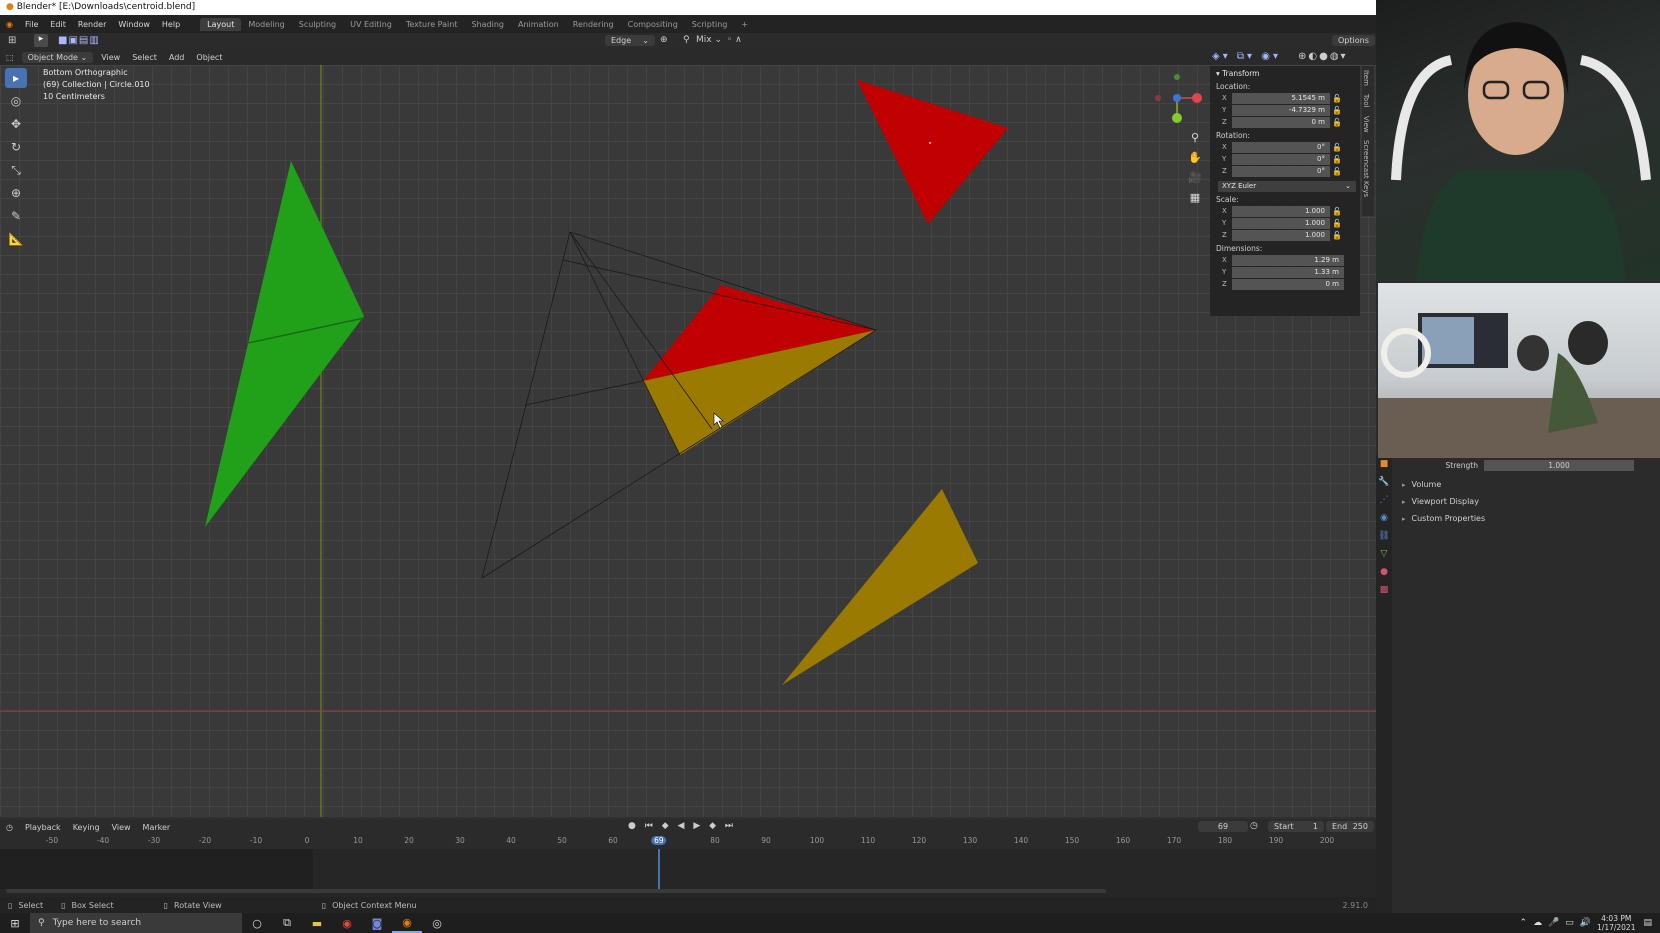 Image resolution: width=1660 pixels, height=933 pixels. Describe the element at coordinates (16, 193) in the screenshot. I see `transform-tool-icon: ⊕` at that location.